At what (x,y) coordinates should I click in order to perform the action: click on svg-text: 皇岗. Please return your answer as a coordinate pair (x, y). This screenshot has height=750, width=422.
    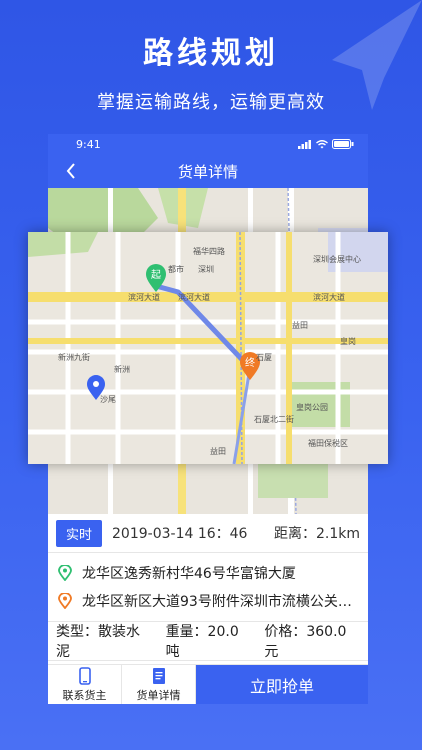
    Looking at the image, I should click on (348, 341).